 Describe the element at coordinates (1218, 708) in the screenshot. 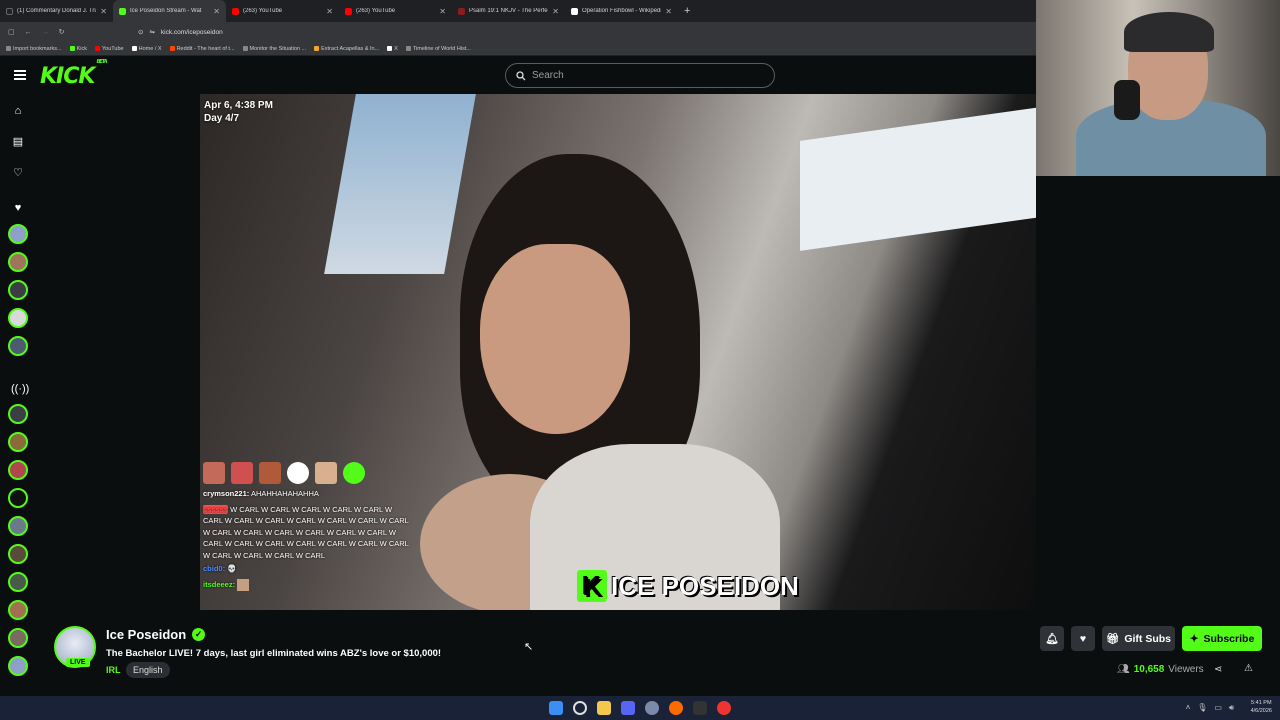

I see `network-icon: ▭` at that location.